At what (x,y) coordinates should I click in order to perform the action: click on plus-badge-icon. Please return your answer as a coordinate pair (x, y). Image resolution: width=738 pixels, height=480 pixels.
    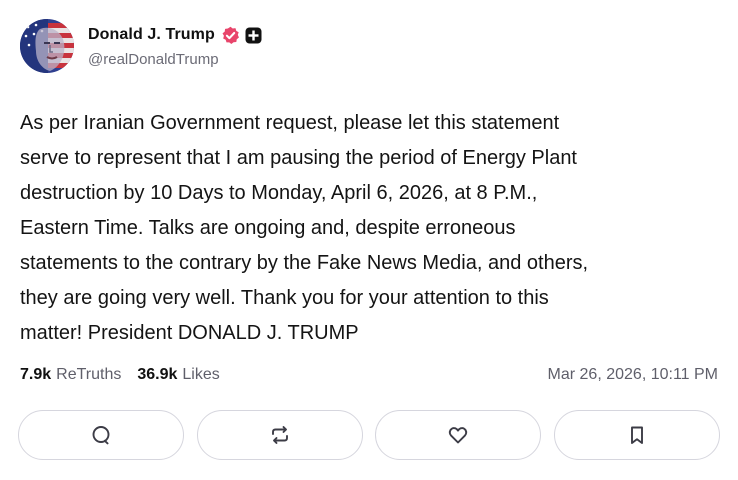
    Looking at the image, I should click on (253, 35).